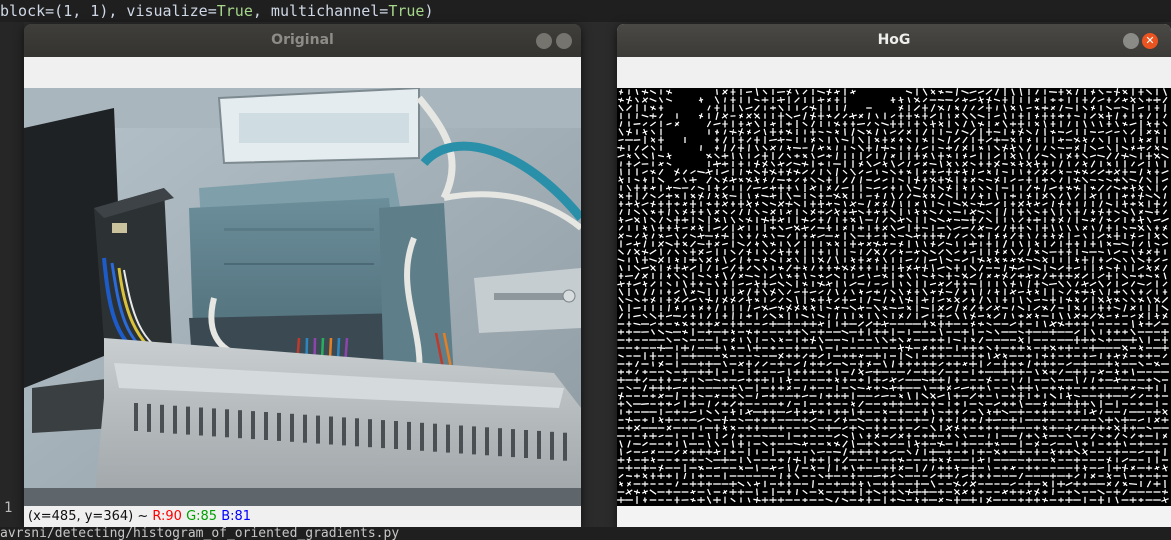 The height and width of the screenshot is (540, 1171). I want to click on code-text-mid: , multichannel=, so click(320, 11).